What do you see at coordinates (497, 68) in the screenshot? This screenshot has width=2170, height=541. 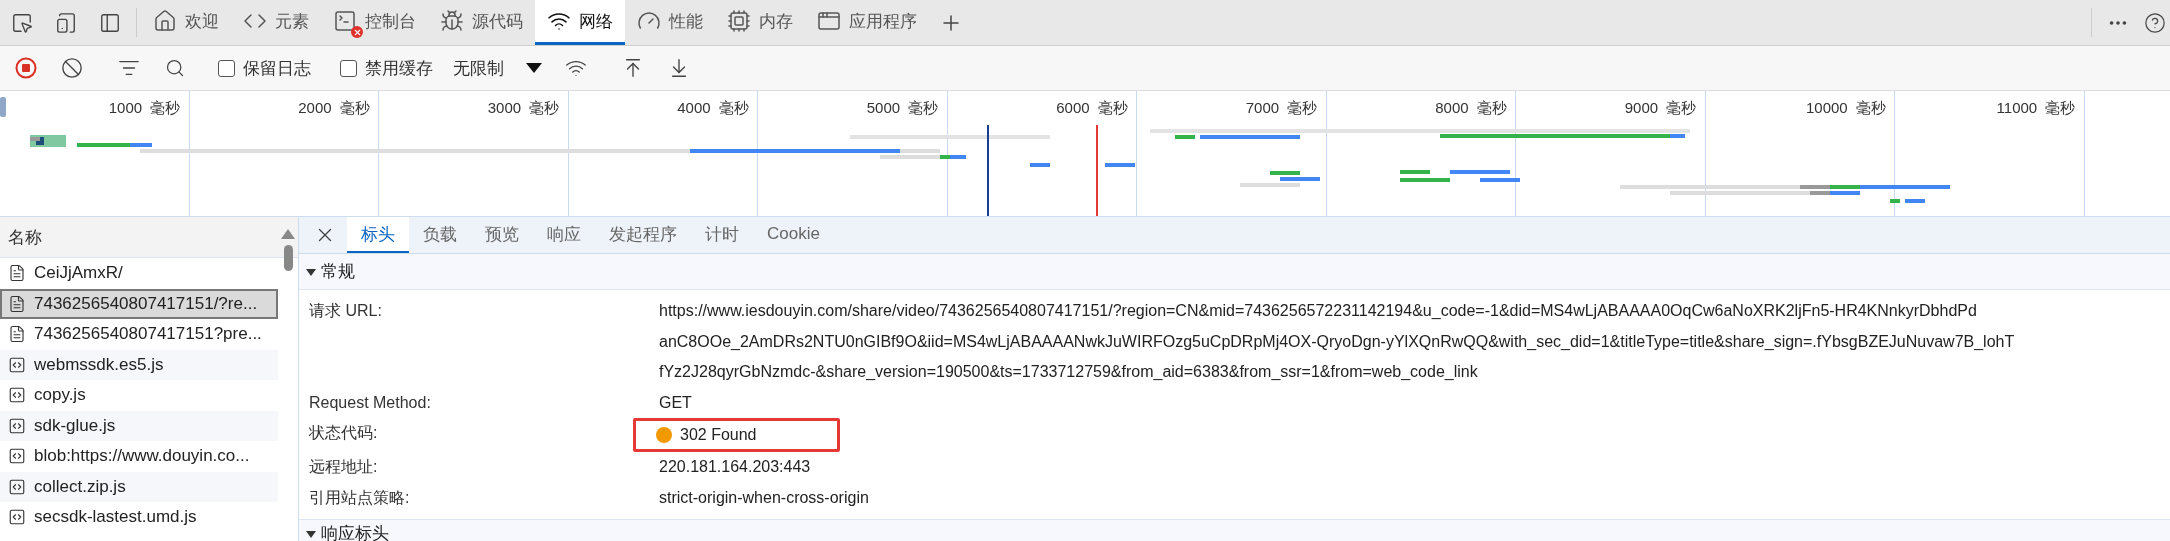 I see `throttle-dropdown: 无限制` at bounding box center [497, 68].